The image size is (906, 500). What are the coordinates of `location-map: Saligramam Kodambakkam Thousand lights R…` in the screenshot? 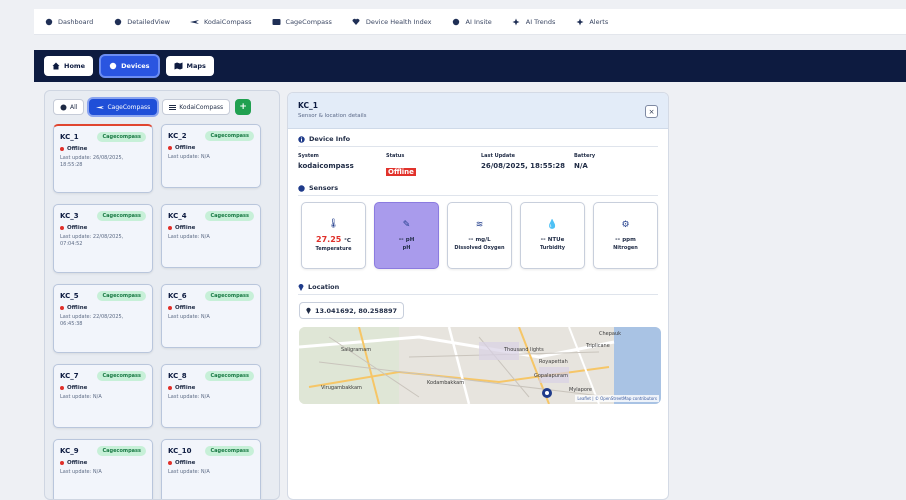 It's located at (480, 365).